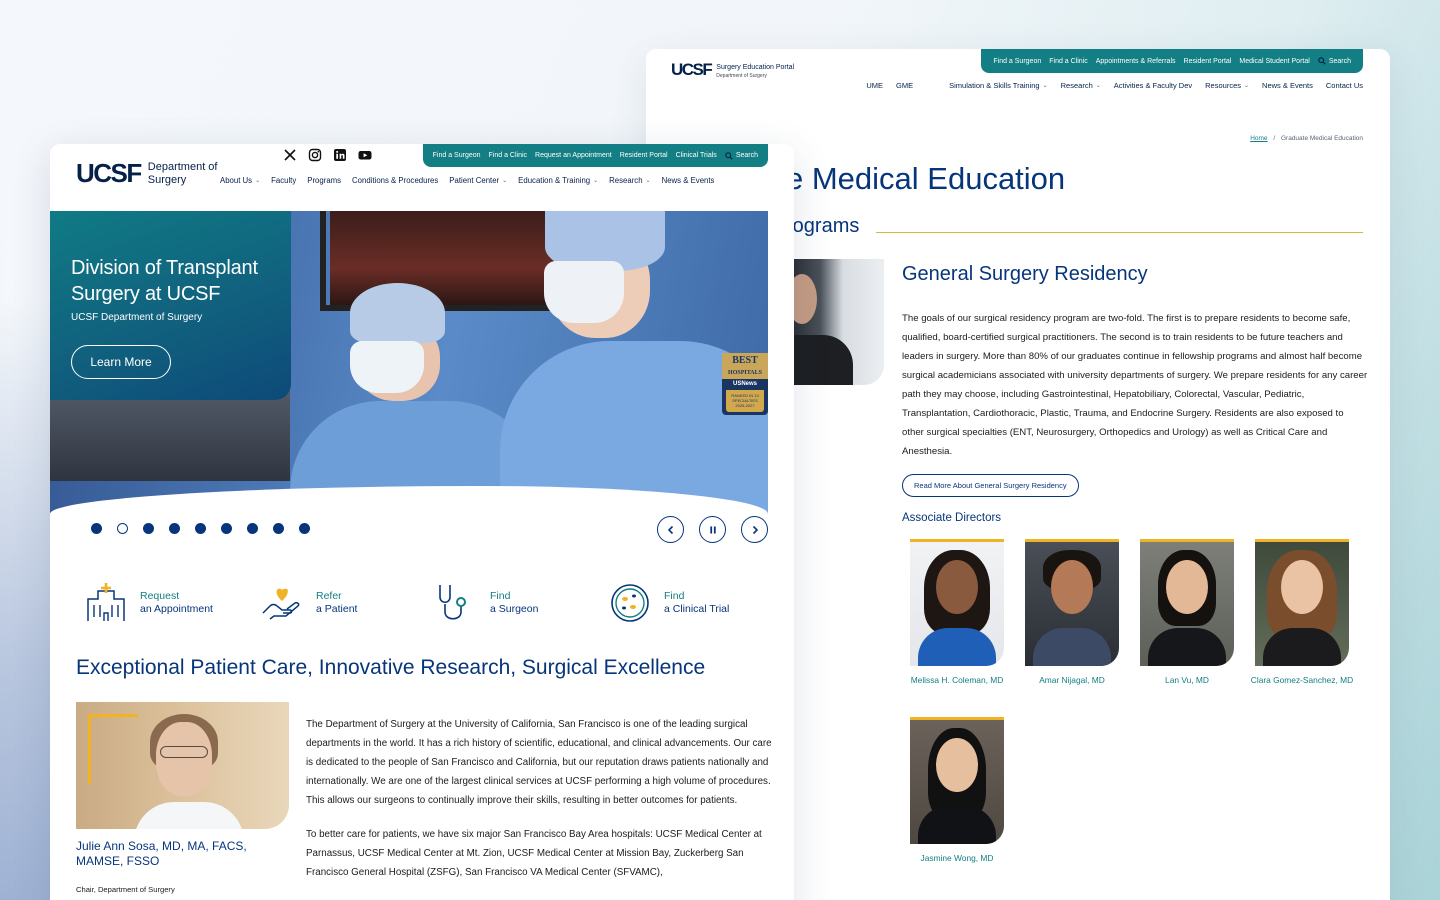 This screenshot has width=1440, height=900. Describe the element at coordinates (745, 373) in the screenshot. I see `badge-line-2: HOSPITALS` at that location.